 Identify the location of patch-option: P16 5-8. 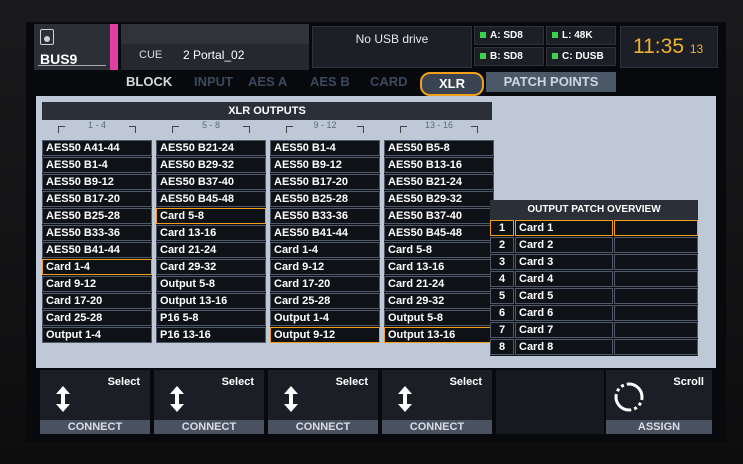
(211, 318).